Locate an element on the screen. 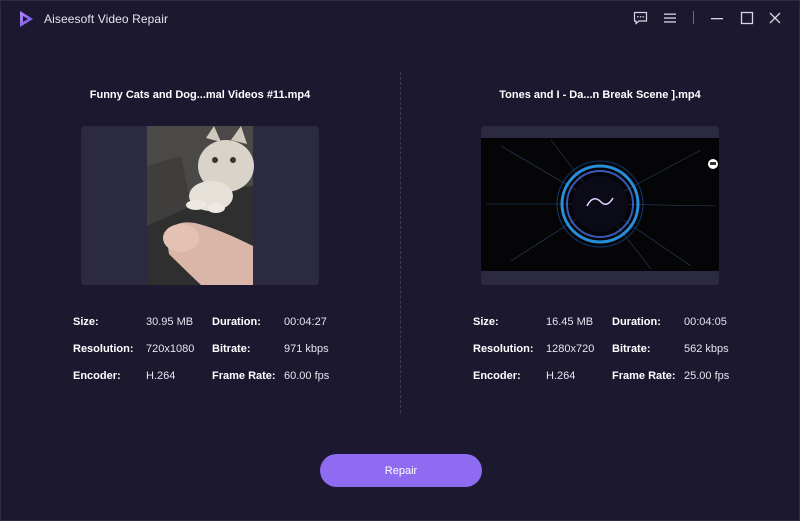 The image size is (800, 521). maximize-button is located at coordinates (747, 18).